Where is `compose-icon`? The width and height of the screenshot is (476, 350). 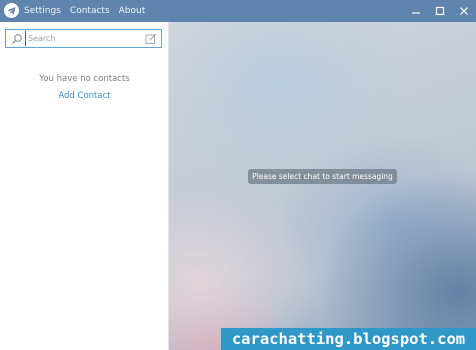 compose-icon is located at coordinates (151, 39).